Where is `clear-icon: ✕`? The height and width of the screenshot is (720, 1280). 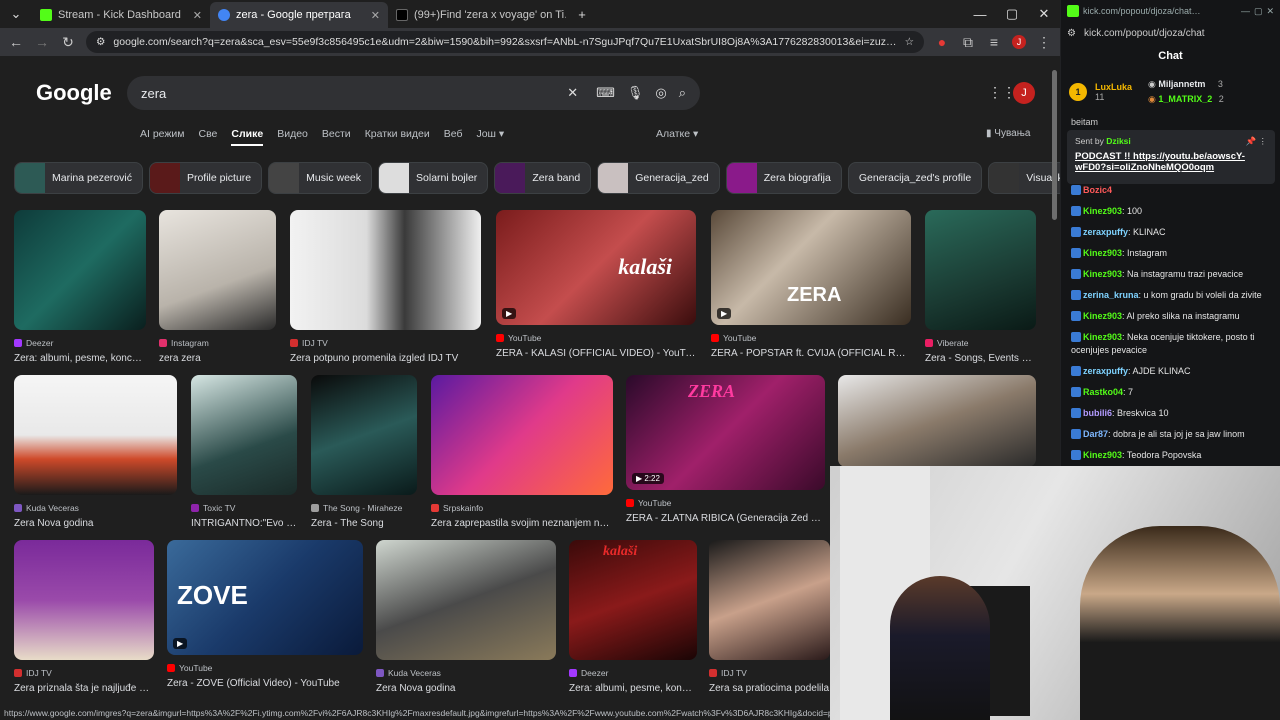
clear-icon: ✕ is located at coordinates (572, 93).